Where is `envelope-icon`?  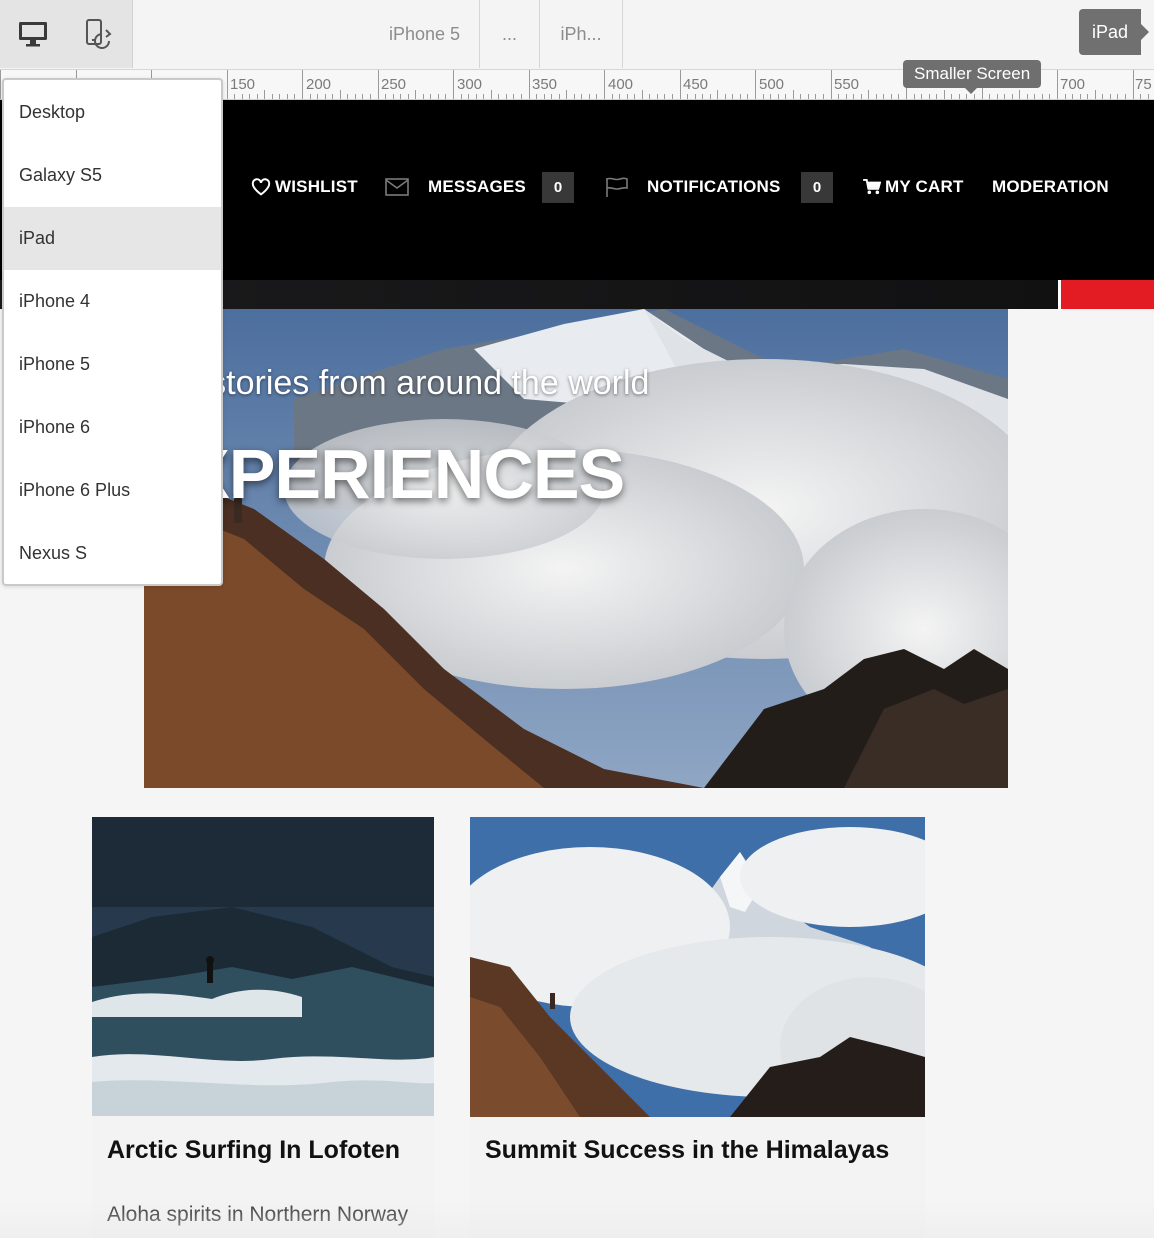
envelope-icon is located at coordinates (397, 187).